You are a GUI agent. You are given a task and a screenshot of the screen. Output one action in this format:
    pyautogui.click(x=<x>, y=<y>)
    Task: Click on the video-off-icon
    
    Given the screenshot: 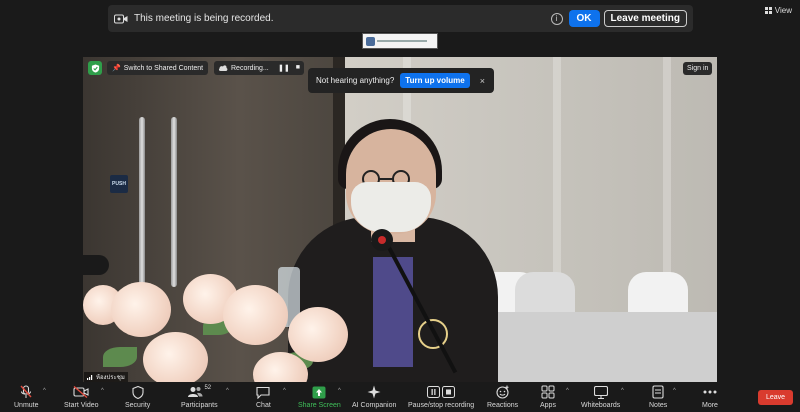 What is the action you would take?
    pyautogui.click(x=81, y=392)
    